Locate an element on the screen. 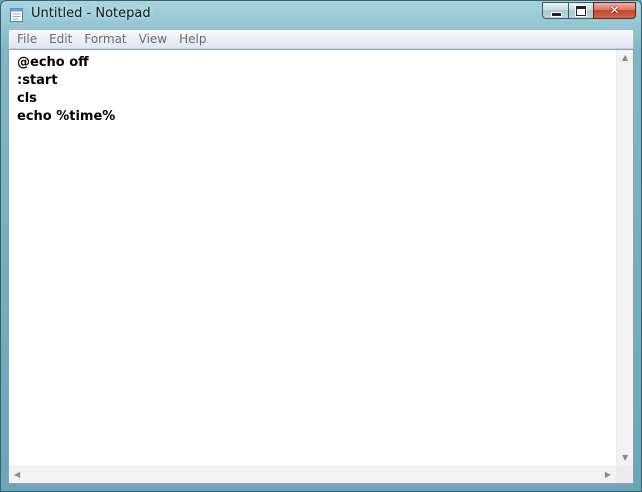  notepad-icon is located at coordinates (16, 15).